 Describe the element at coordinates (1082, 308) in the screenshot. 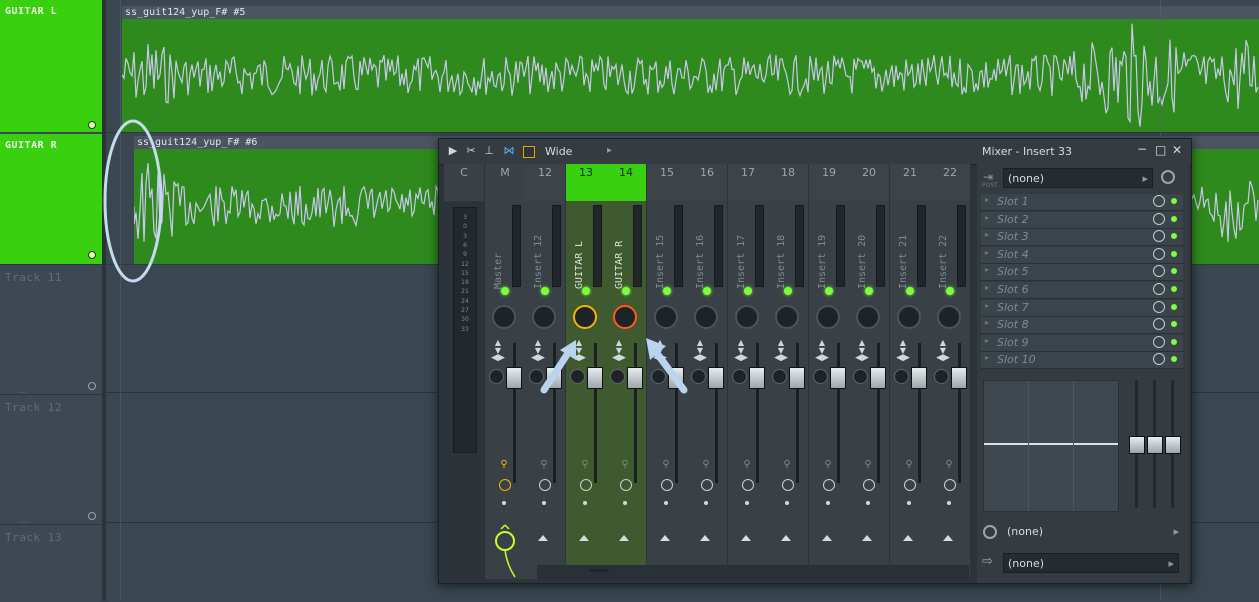

I see `effect-slot: ▸ Slot 7` at that location.